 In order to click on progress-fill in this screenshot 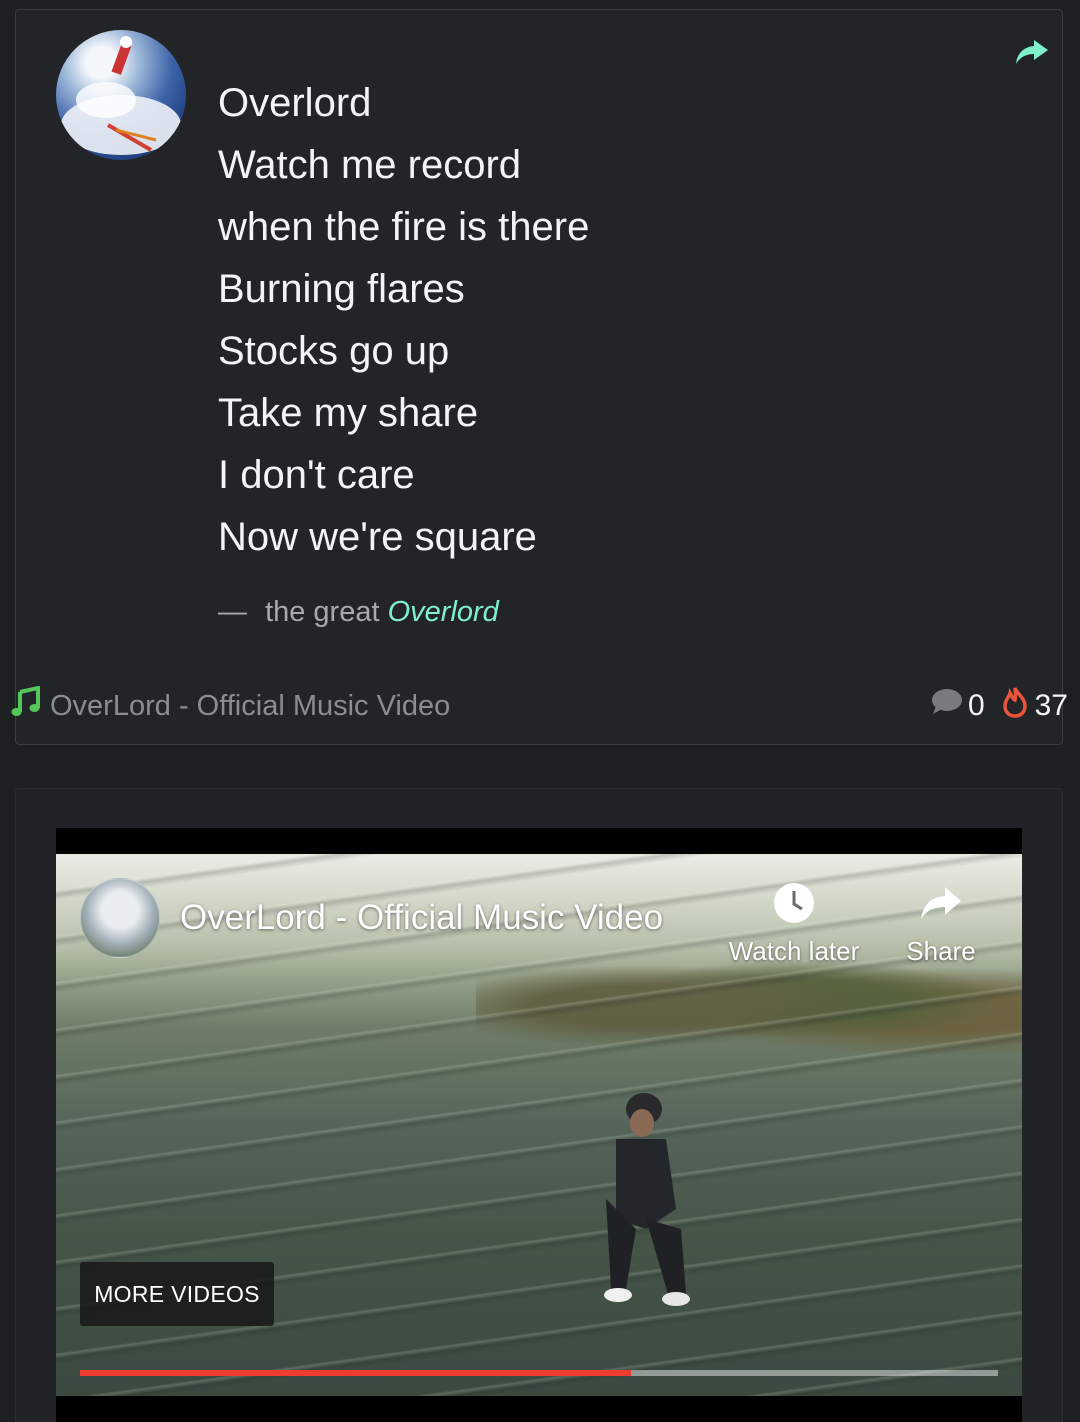, I will do `click(355, 1373)`.